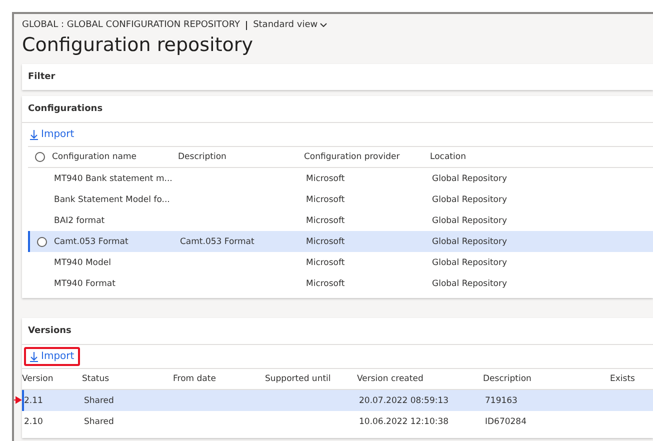 The image size is (653, 441). Describe the element at coordinates (42, 241) in the screenshot. I see `row-radio` at that location.